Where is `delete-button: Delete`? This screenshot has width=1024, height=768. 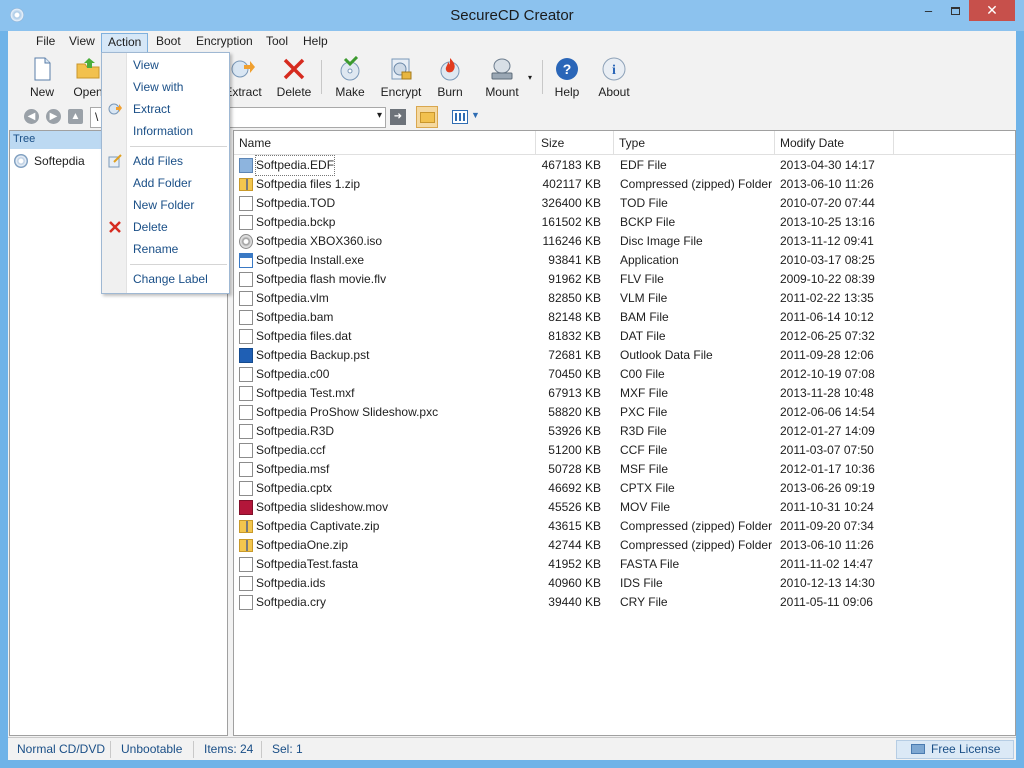
delete-button: Delete is located at coordinates (294, 77).